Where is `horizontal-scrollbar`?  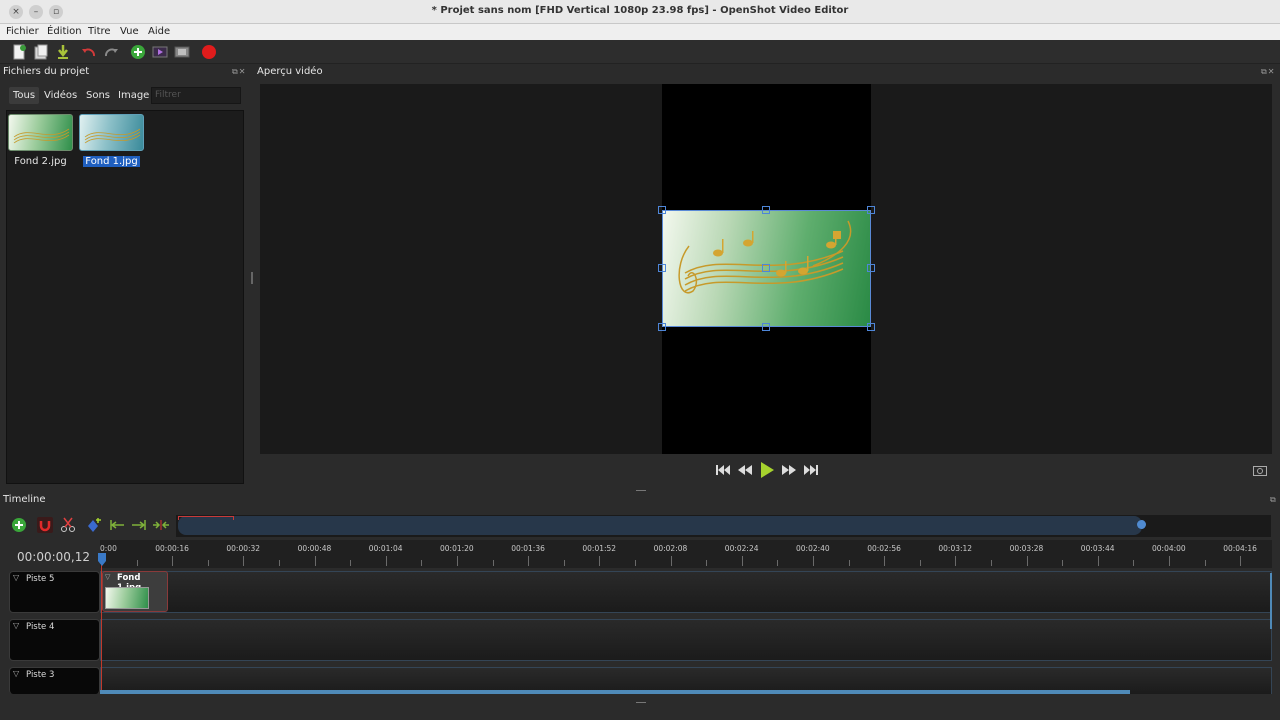
horizontal-scrollbar is located at coordinates (615, 692).